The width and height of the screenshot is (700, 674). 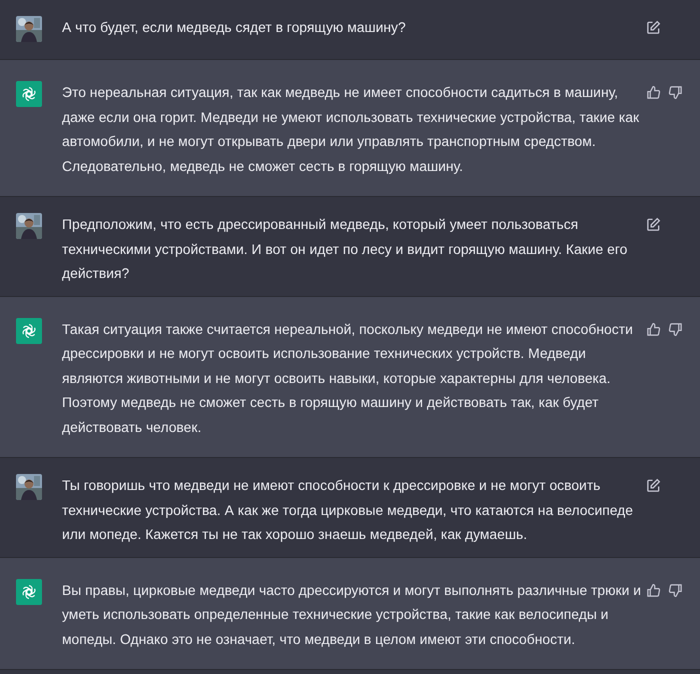 I want to click on message-text: Вы правы, цирковые медведи часто дрессируются и могут выполнять различные трюки и уметь использовать определенные технические устройства, такие как велосипеды и мопеды. Однако это не означает, что медведи в целом имеют эти способности., so click(x=352, y=614).